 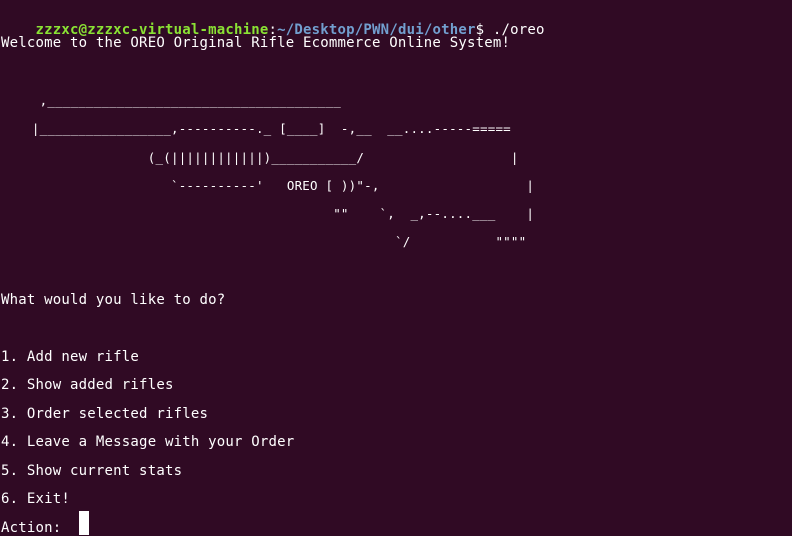 I want to click on ascii-art-line-1: ,______________________________________, so click(x=171, y=100).